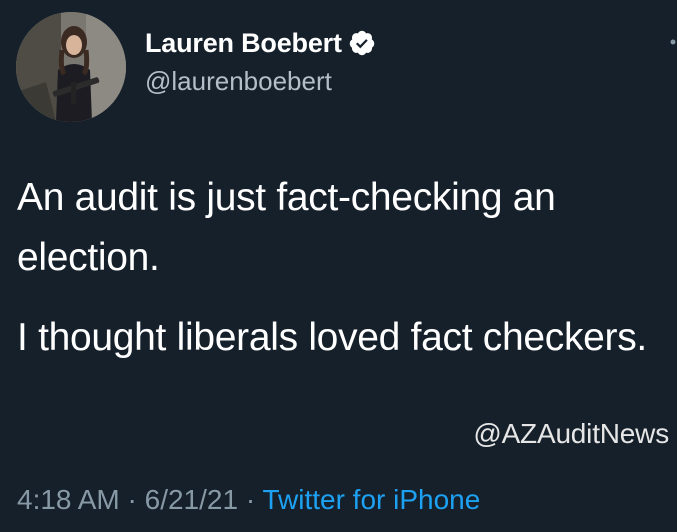  Describe the element at coordinates (371, 499) in the screenshot. I see `tweet-source-link: Twitter for iPhone` at that location.